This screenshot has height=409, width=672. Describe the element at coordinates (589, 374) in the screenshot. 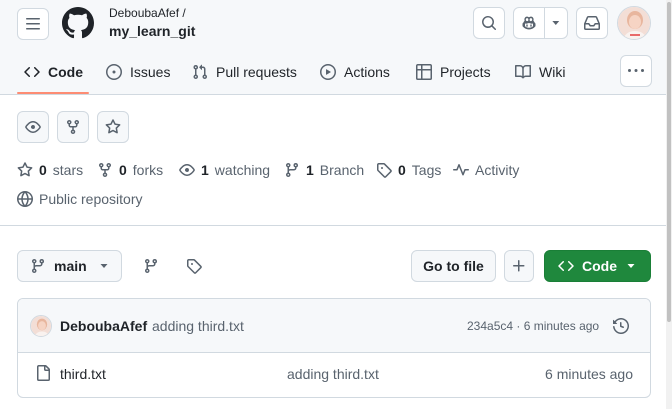

I see `file-age: 6 minutes ago` at that location.